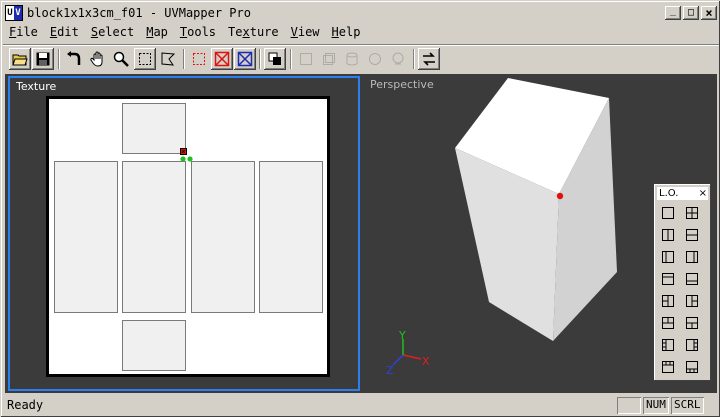  What do you see at coordinates (692, 301) in the screenshot?
I see `layout-three-right-icon` at bounding box center [692, 301].